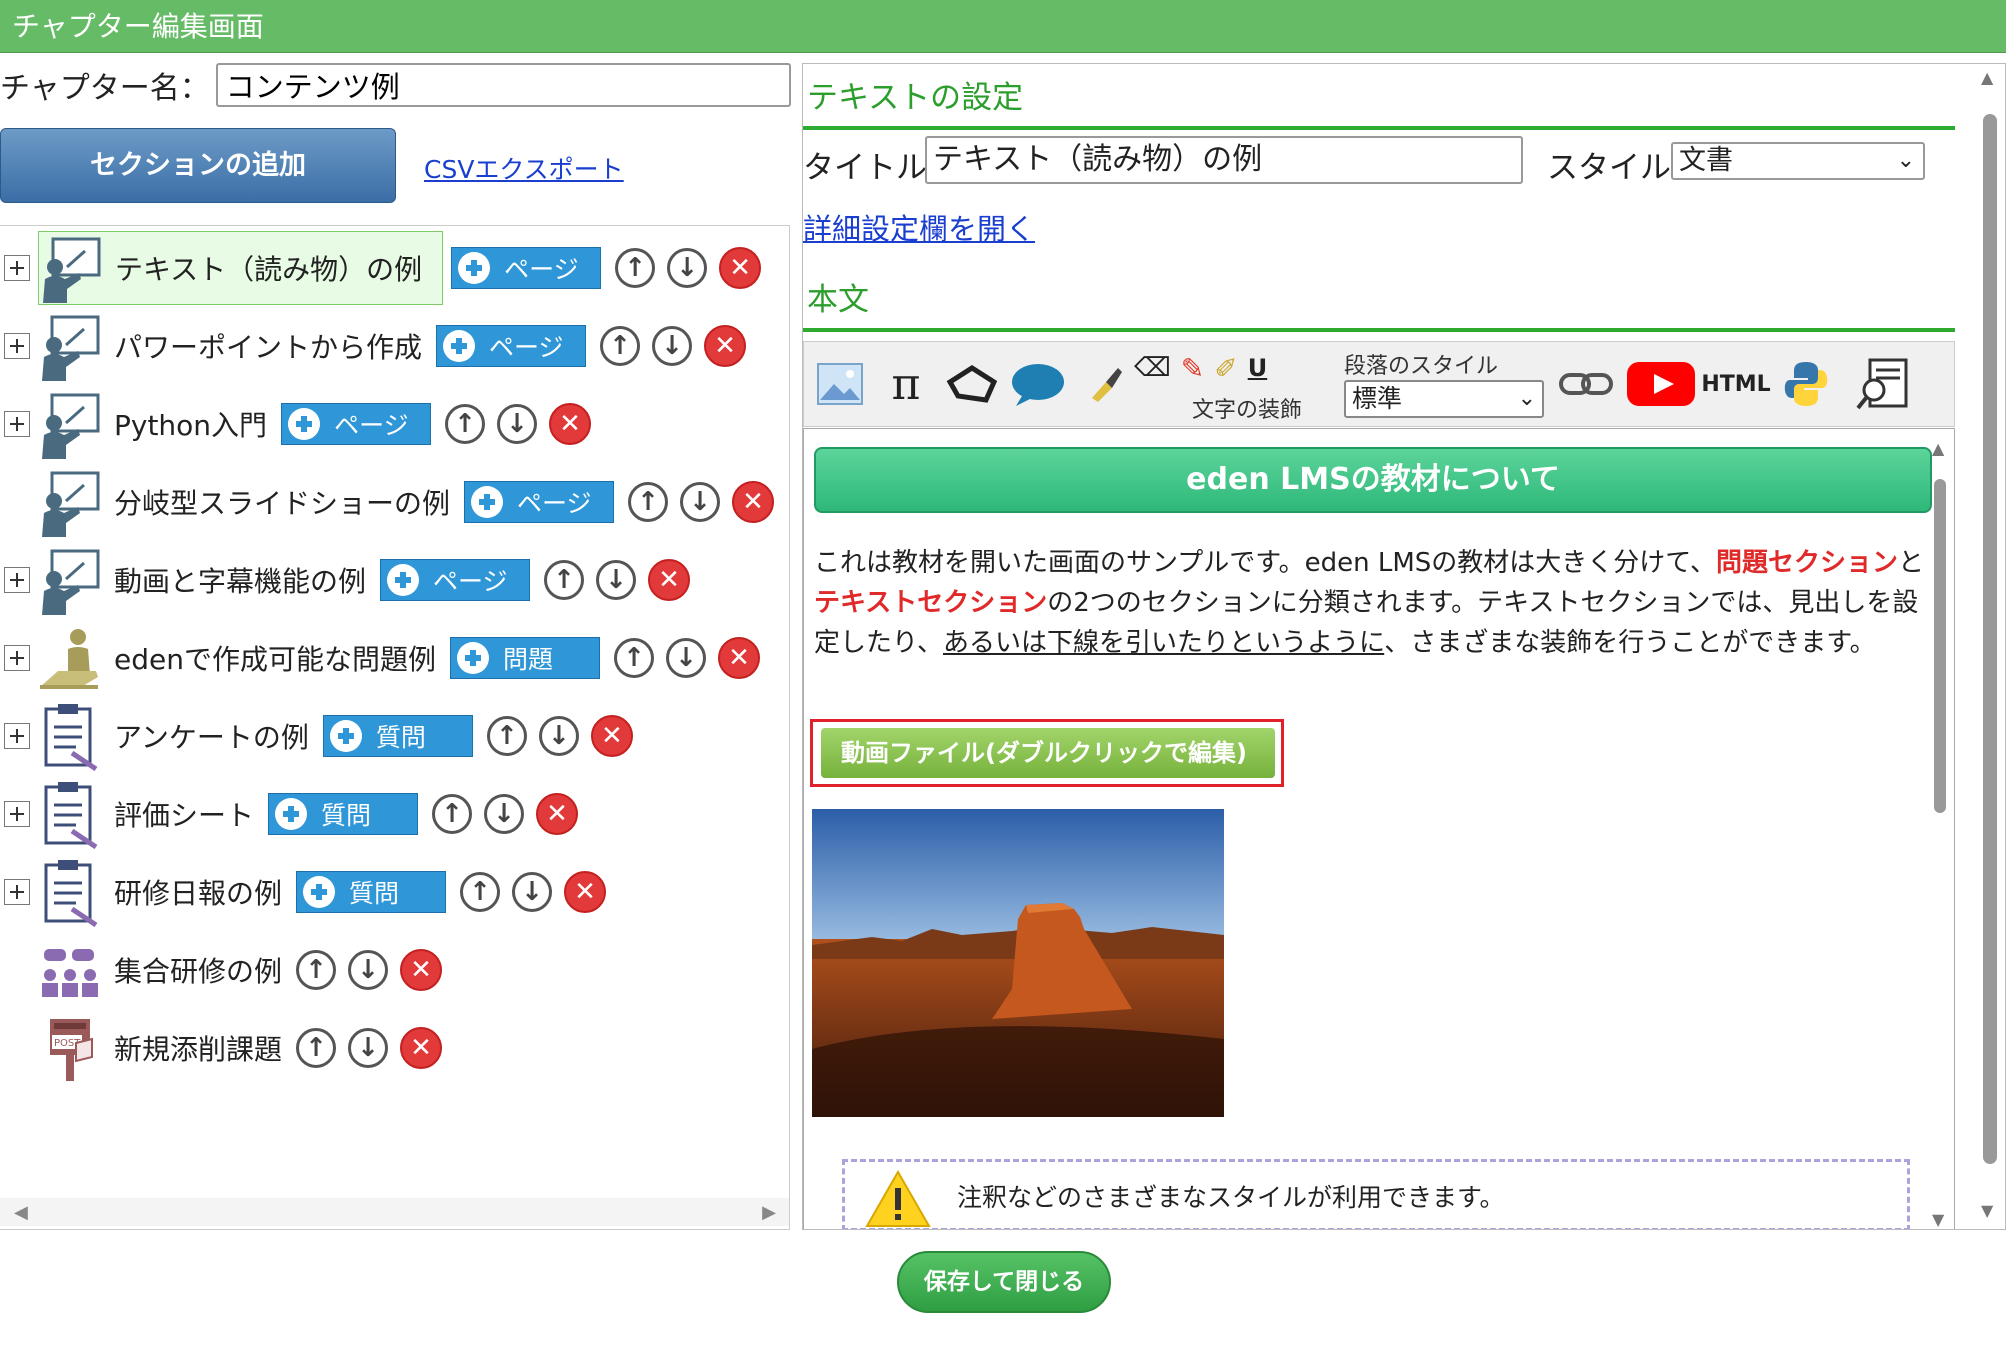 This screenshot has width=2006, height=1356. Describe the element at coordinates (524, 658) in the screenshot. I see `add-question-button: 問題` at that location.